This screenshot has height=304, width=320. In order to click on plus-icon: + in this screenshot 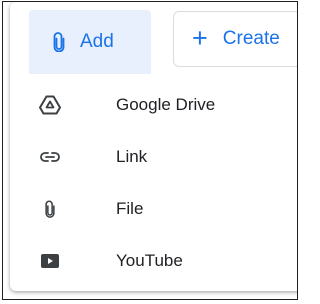, I will do `click(200, 37)`.